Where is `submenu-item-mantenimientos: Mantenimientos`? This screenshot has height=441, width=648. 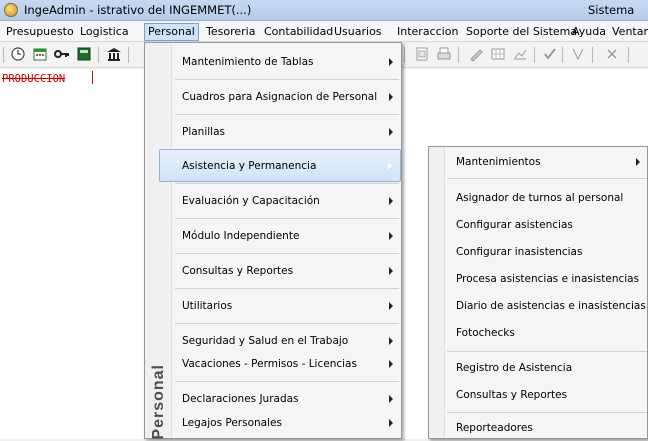
submenu-item-mantenimientos: Mantenimientos is located at coordinates (539, 162).